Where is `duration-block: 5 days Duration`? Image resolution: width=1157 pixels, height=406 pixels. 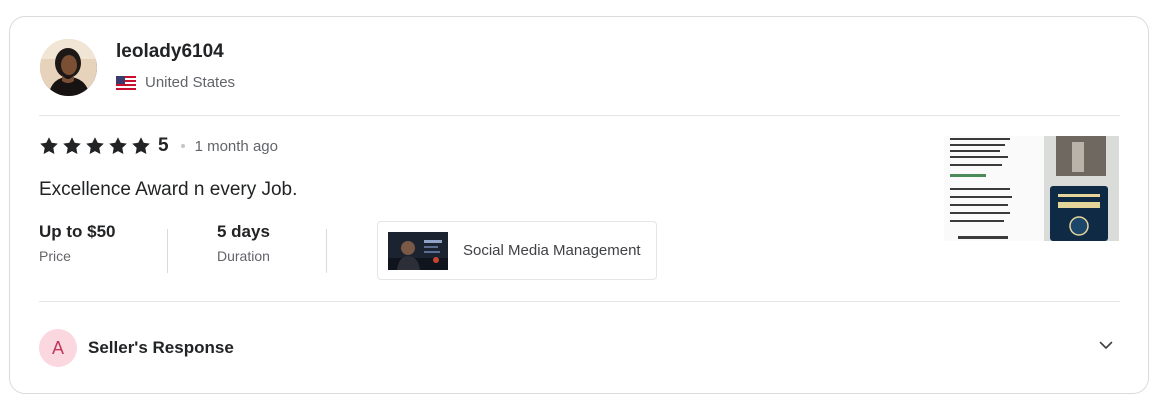 duration-block: 5 days Duration is located at coordinates (243, 243).